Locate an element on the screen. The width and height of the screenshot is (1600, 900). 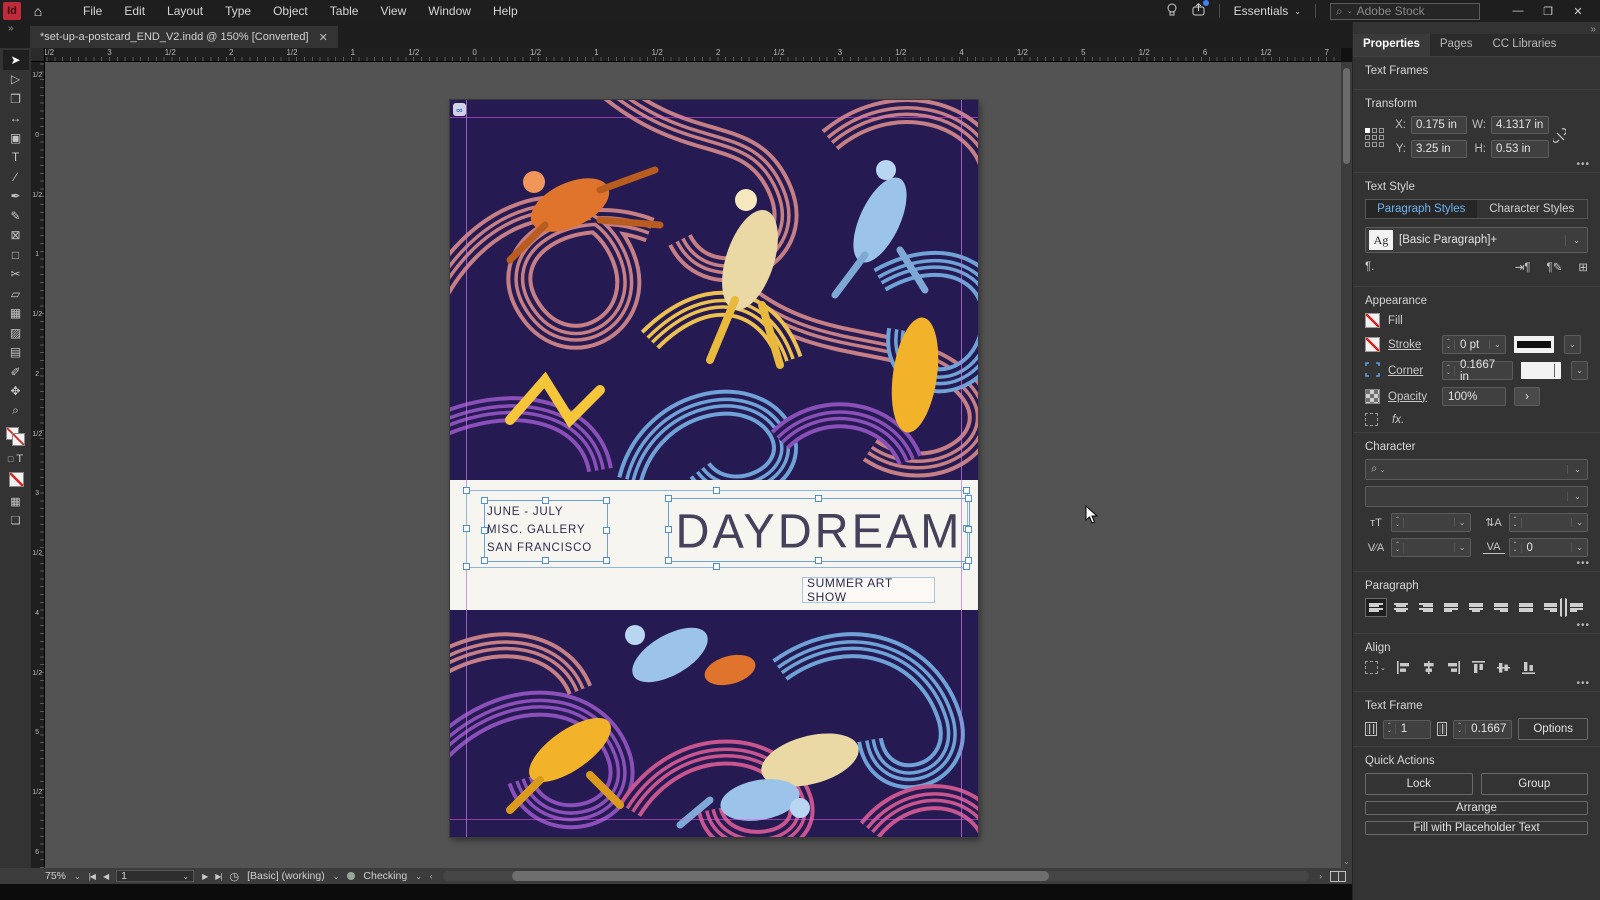
menu-item: Type is located at coordinates (238, 11).